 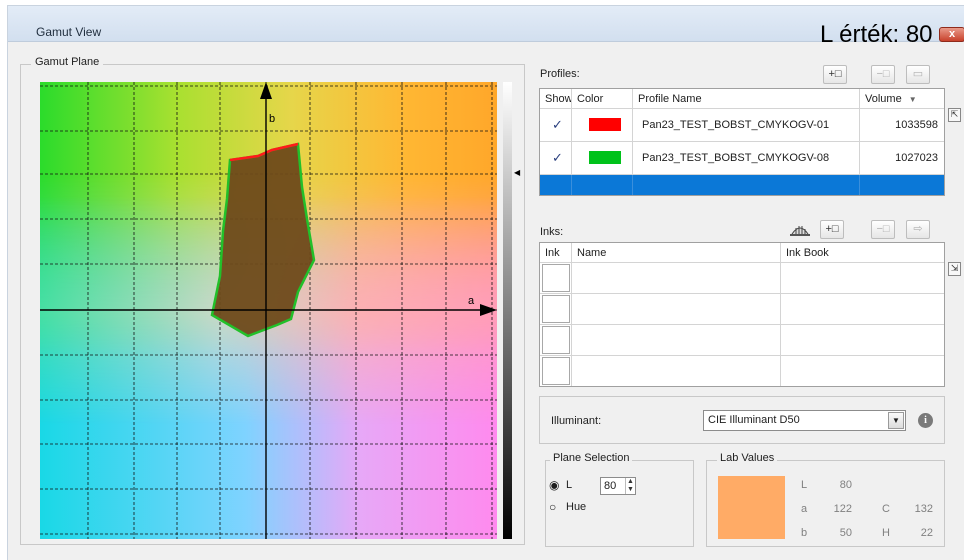 What do you see at coordinates (883, 229) in the screenshot?
I see `remove-ink-button: −□` at bounding box center [883, 229].